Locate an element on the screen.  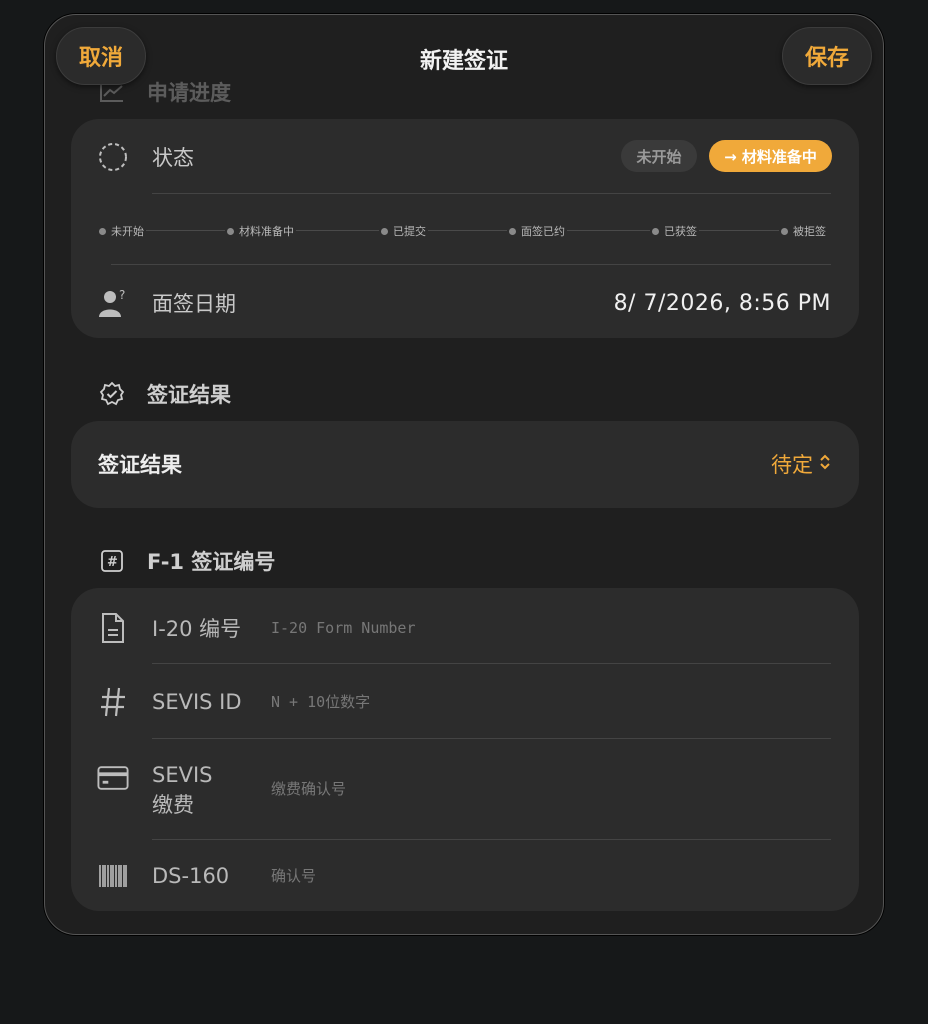
step-submitted: 已提交 is located at coordinates (403, 231).